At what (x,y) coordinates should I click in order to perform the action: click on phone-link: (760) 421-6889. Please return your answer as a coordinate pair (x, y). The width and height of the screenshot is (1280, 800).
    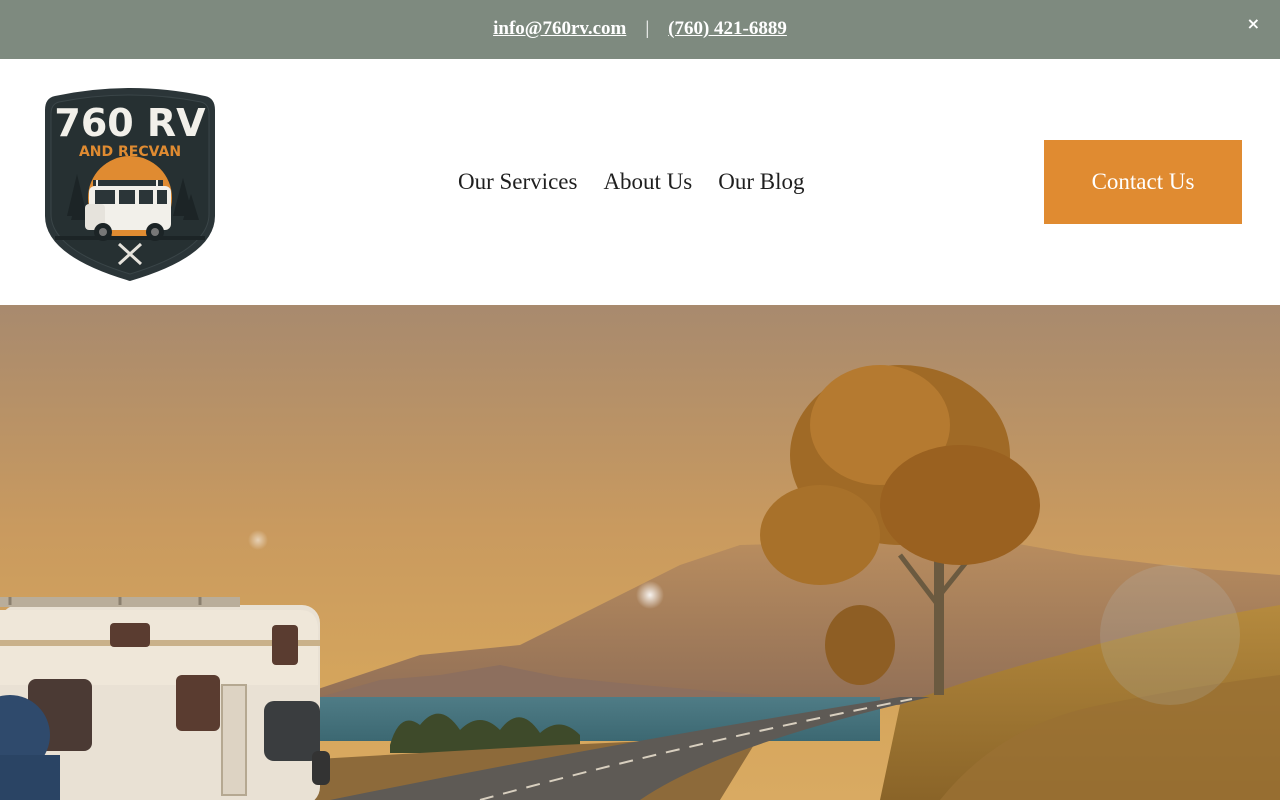
    Looking at the image, I should click on (727, 28).